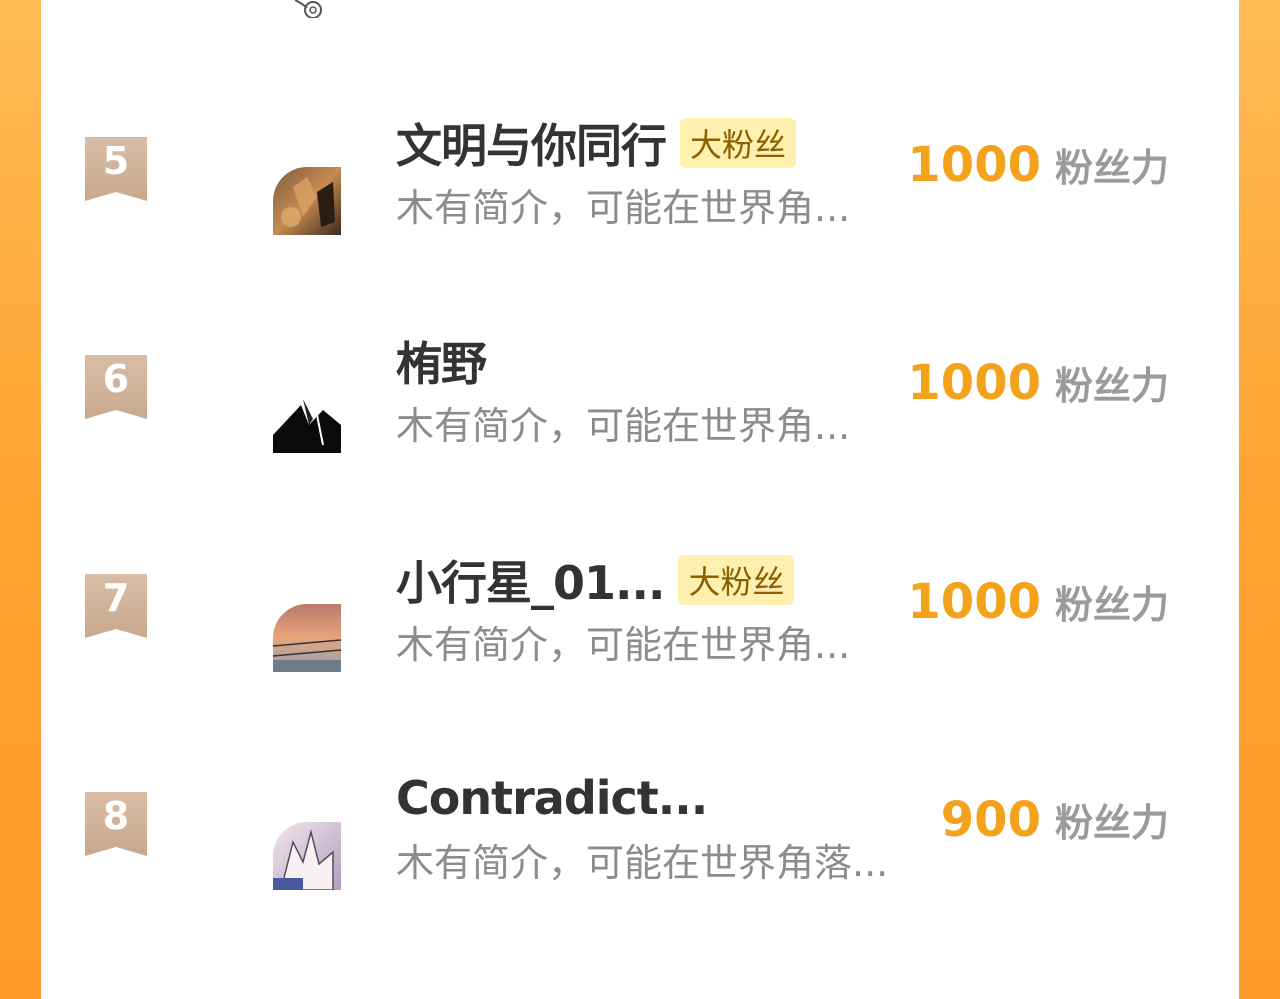 The width and height of the screenshot is (1280, 999). I want to click on fan-power-value: 900, so click(990, 820).